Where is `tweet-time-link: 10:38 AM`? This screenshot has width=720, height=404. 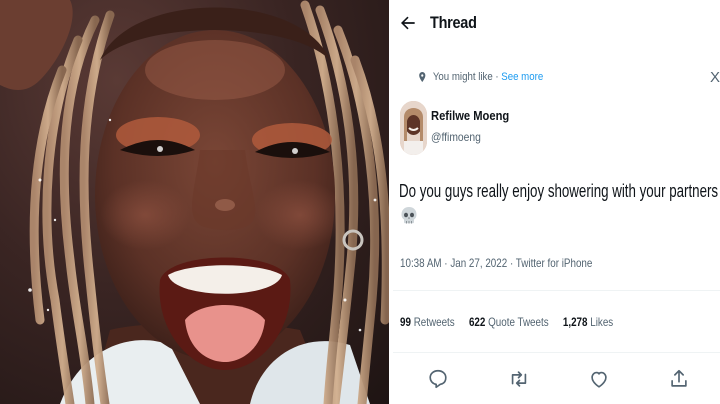 tweet-time-link: 10:38 AM is located at coordinates (421, 263).